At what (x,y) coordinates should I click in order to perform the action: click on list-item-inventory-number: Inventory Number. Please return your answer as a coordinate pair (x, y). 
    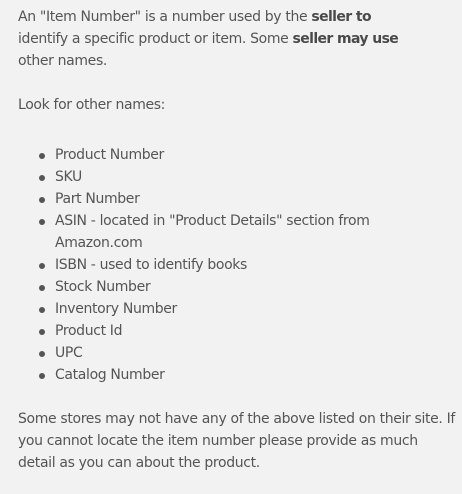
    Looking at the image, I should click on (248, 309).